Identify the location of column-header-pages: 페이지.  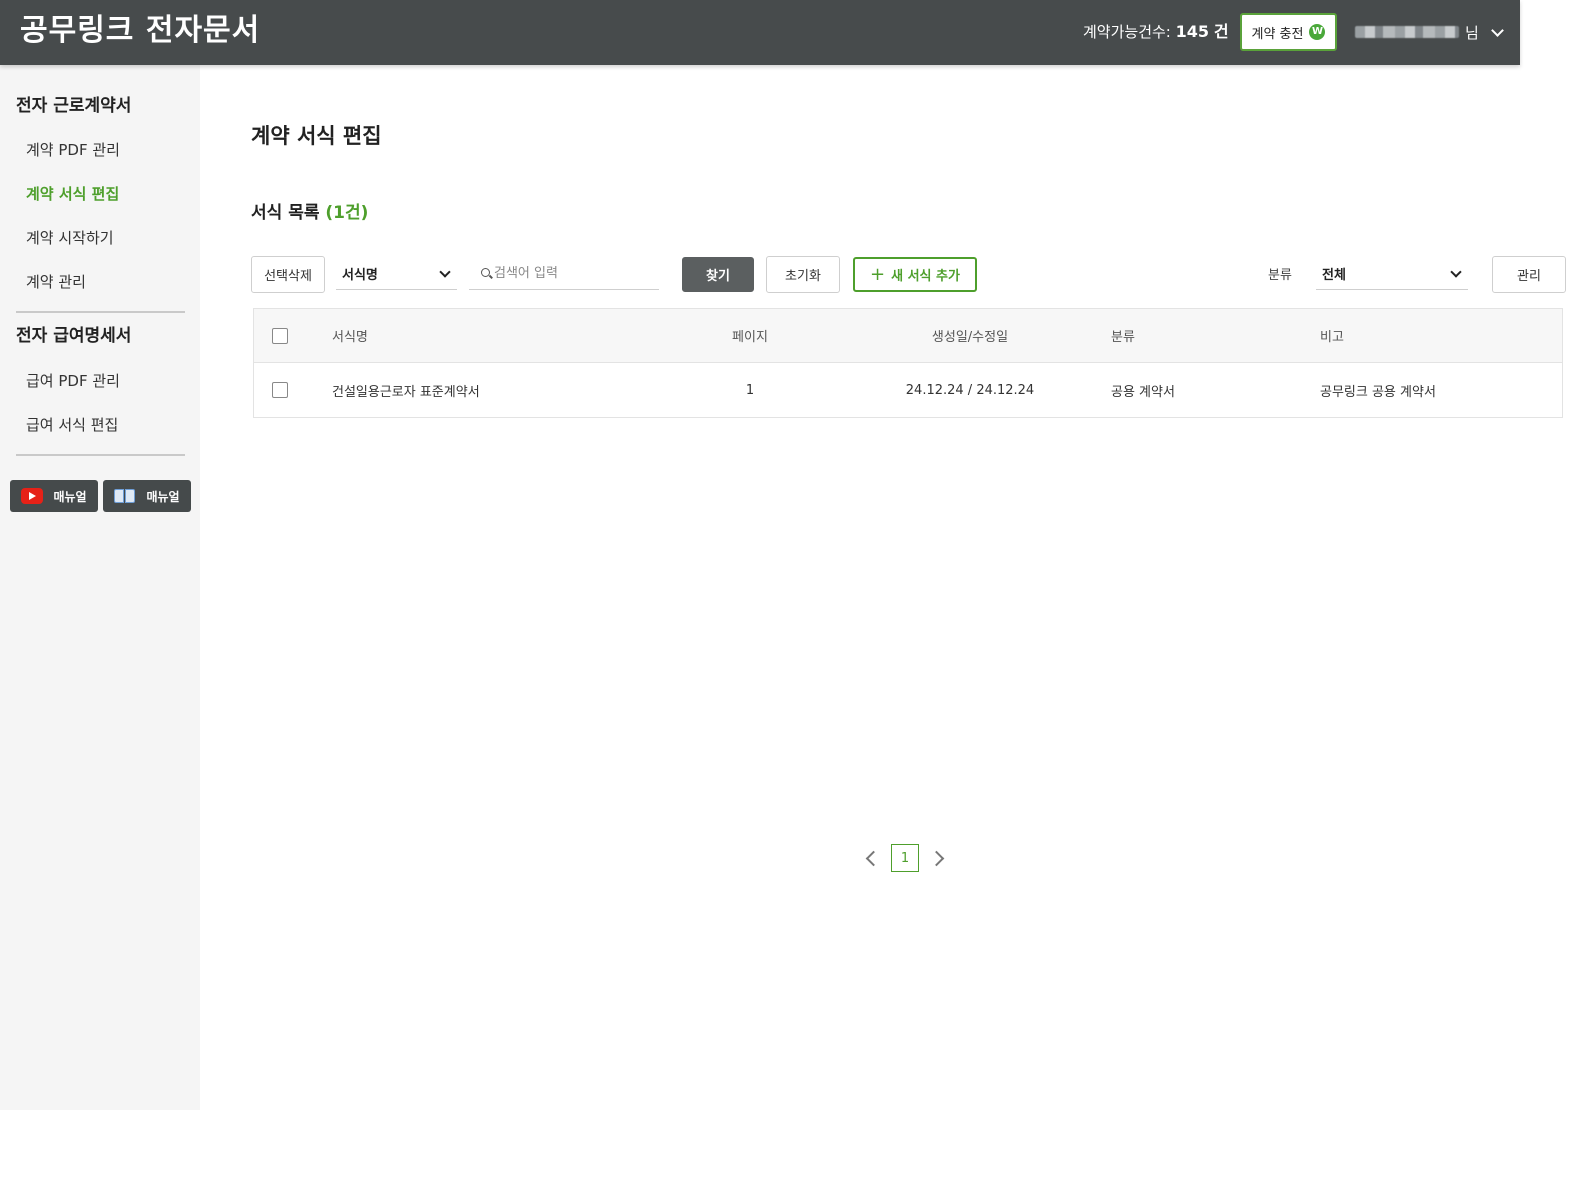
(750, 335).